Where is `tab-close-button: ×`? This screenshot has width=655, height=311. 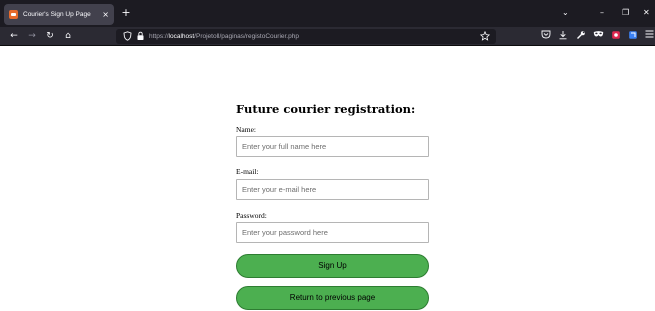
tab-close-button: × is located at coordinates (105, 14).